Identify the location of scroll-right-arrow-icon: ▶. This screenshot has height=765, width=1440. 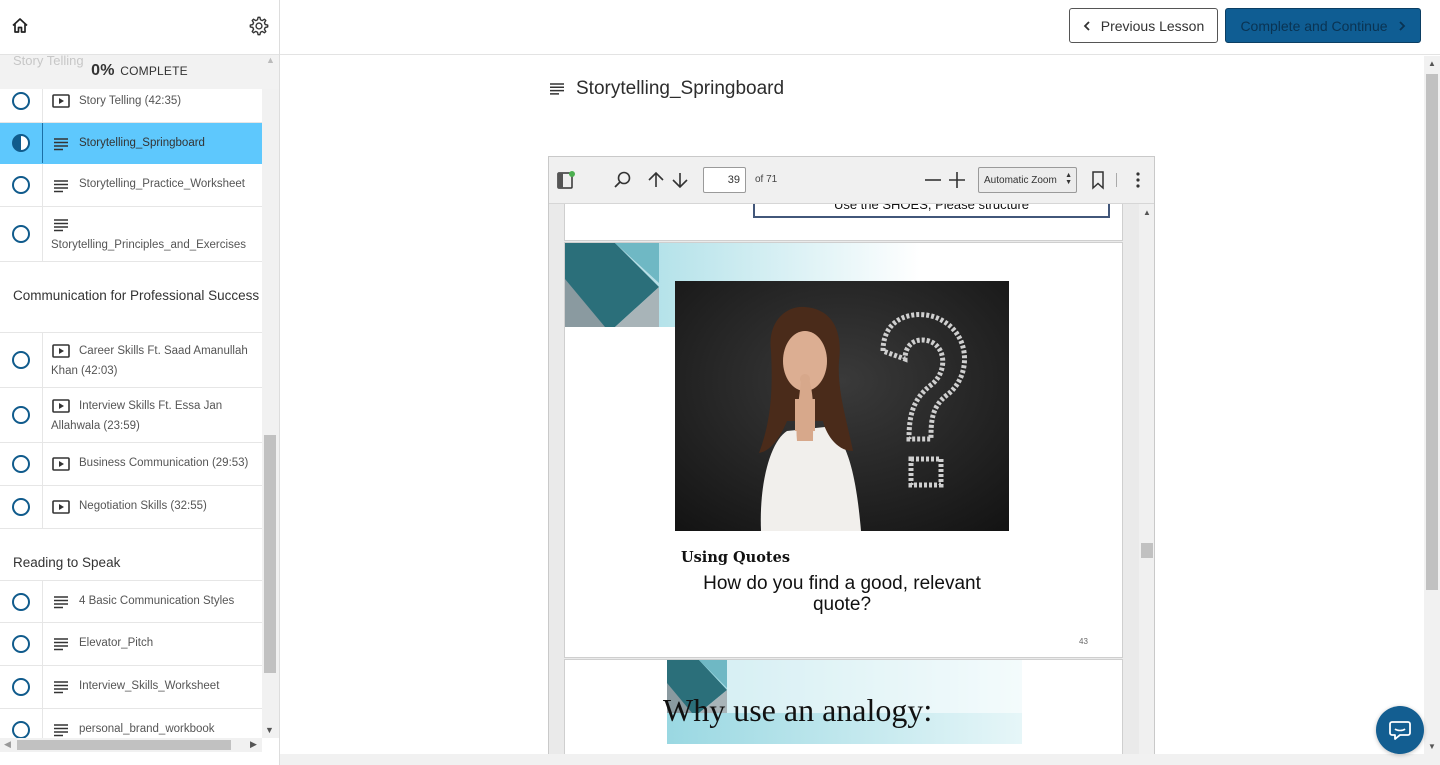
(253, 744).